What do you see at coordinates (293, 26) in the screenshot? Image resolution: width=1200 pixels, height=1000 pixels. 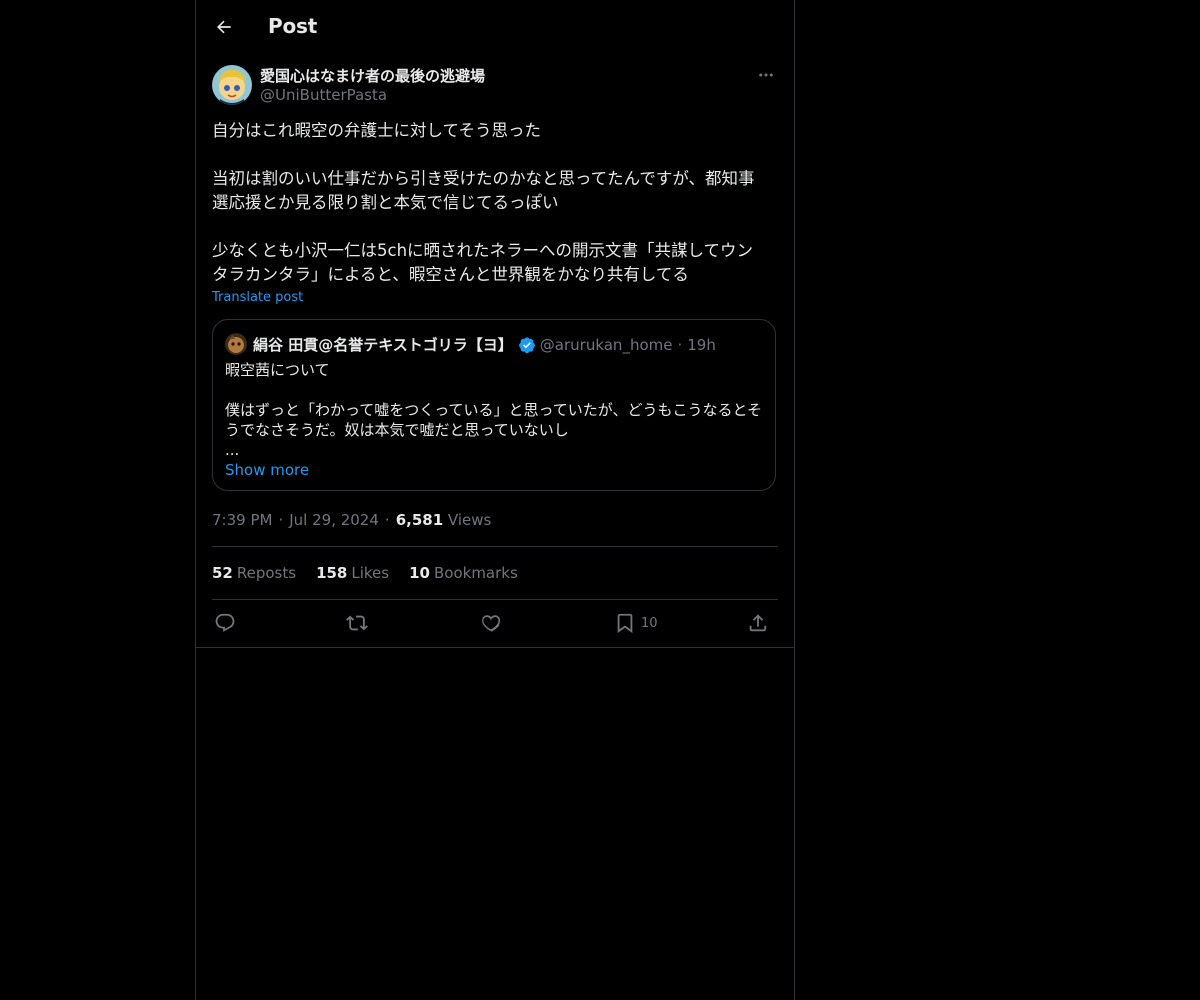 I see `page-title: Post` at bounding box center [293, 26].